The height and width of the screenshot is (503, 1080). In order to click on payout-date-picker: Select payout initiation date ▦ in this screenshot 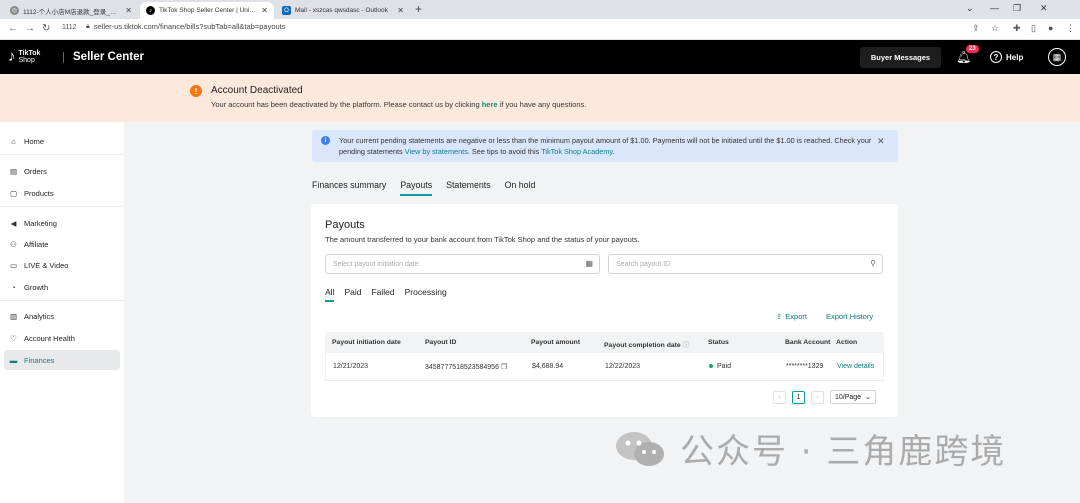, I will do `click(462, 264)`.